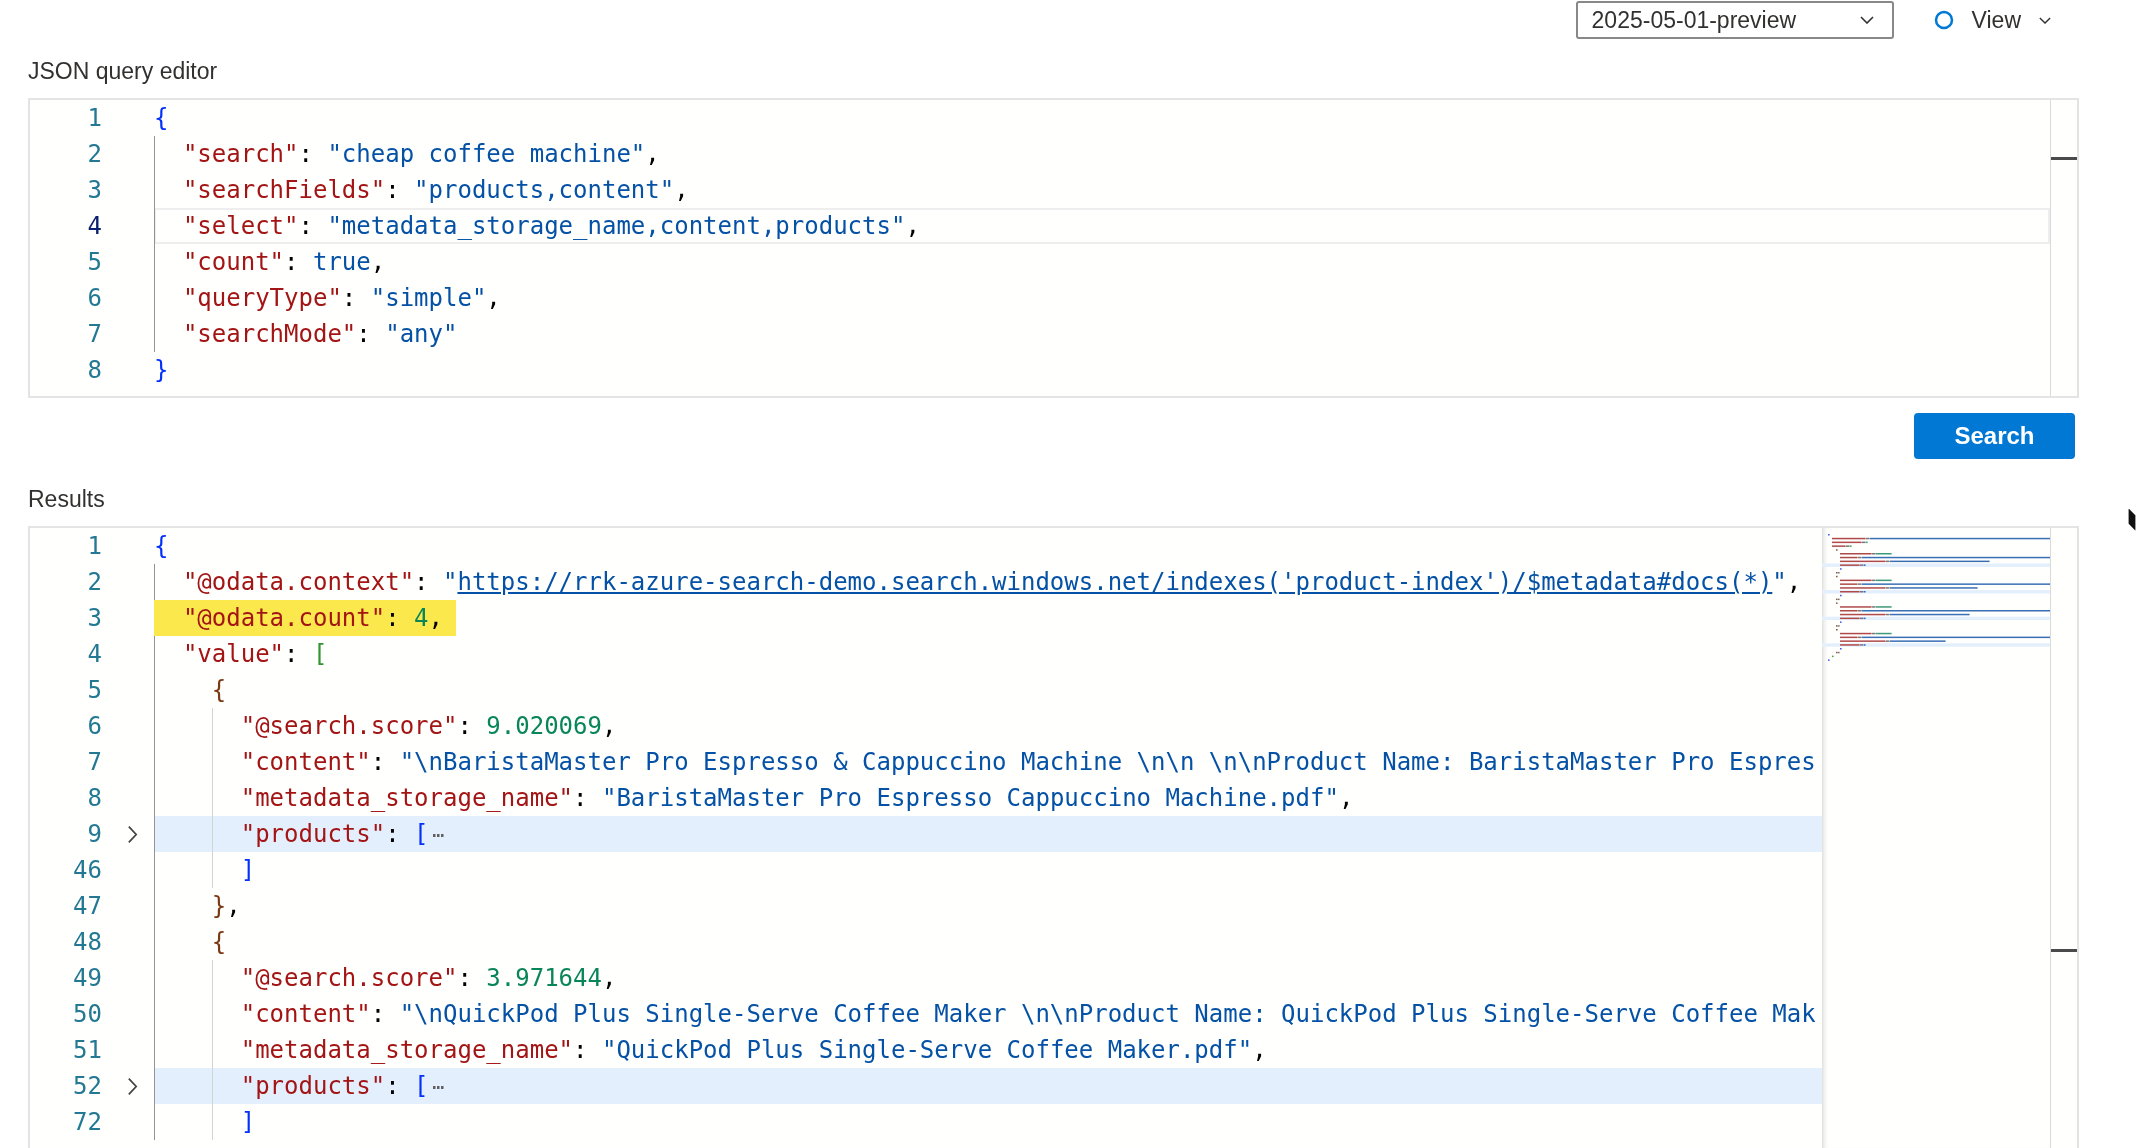 The image size is (2136, 1148). Describe the element at coordinates (87, 942) in the screenshot. I see `line-number: 48` at that location.